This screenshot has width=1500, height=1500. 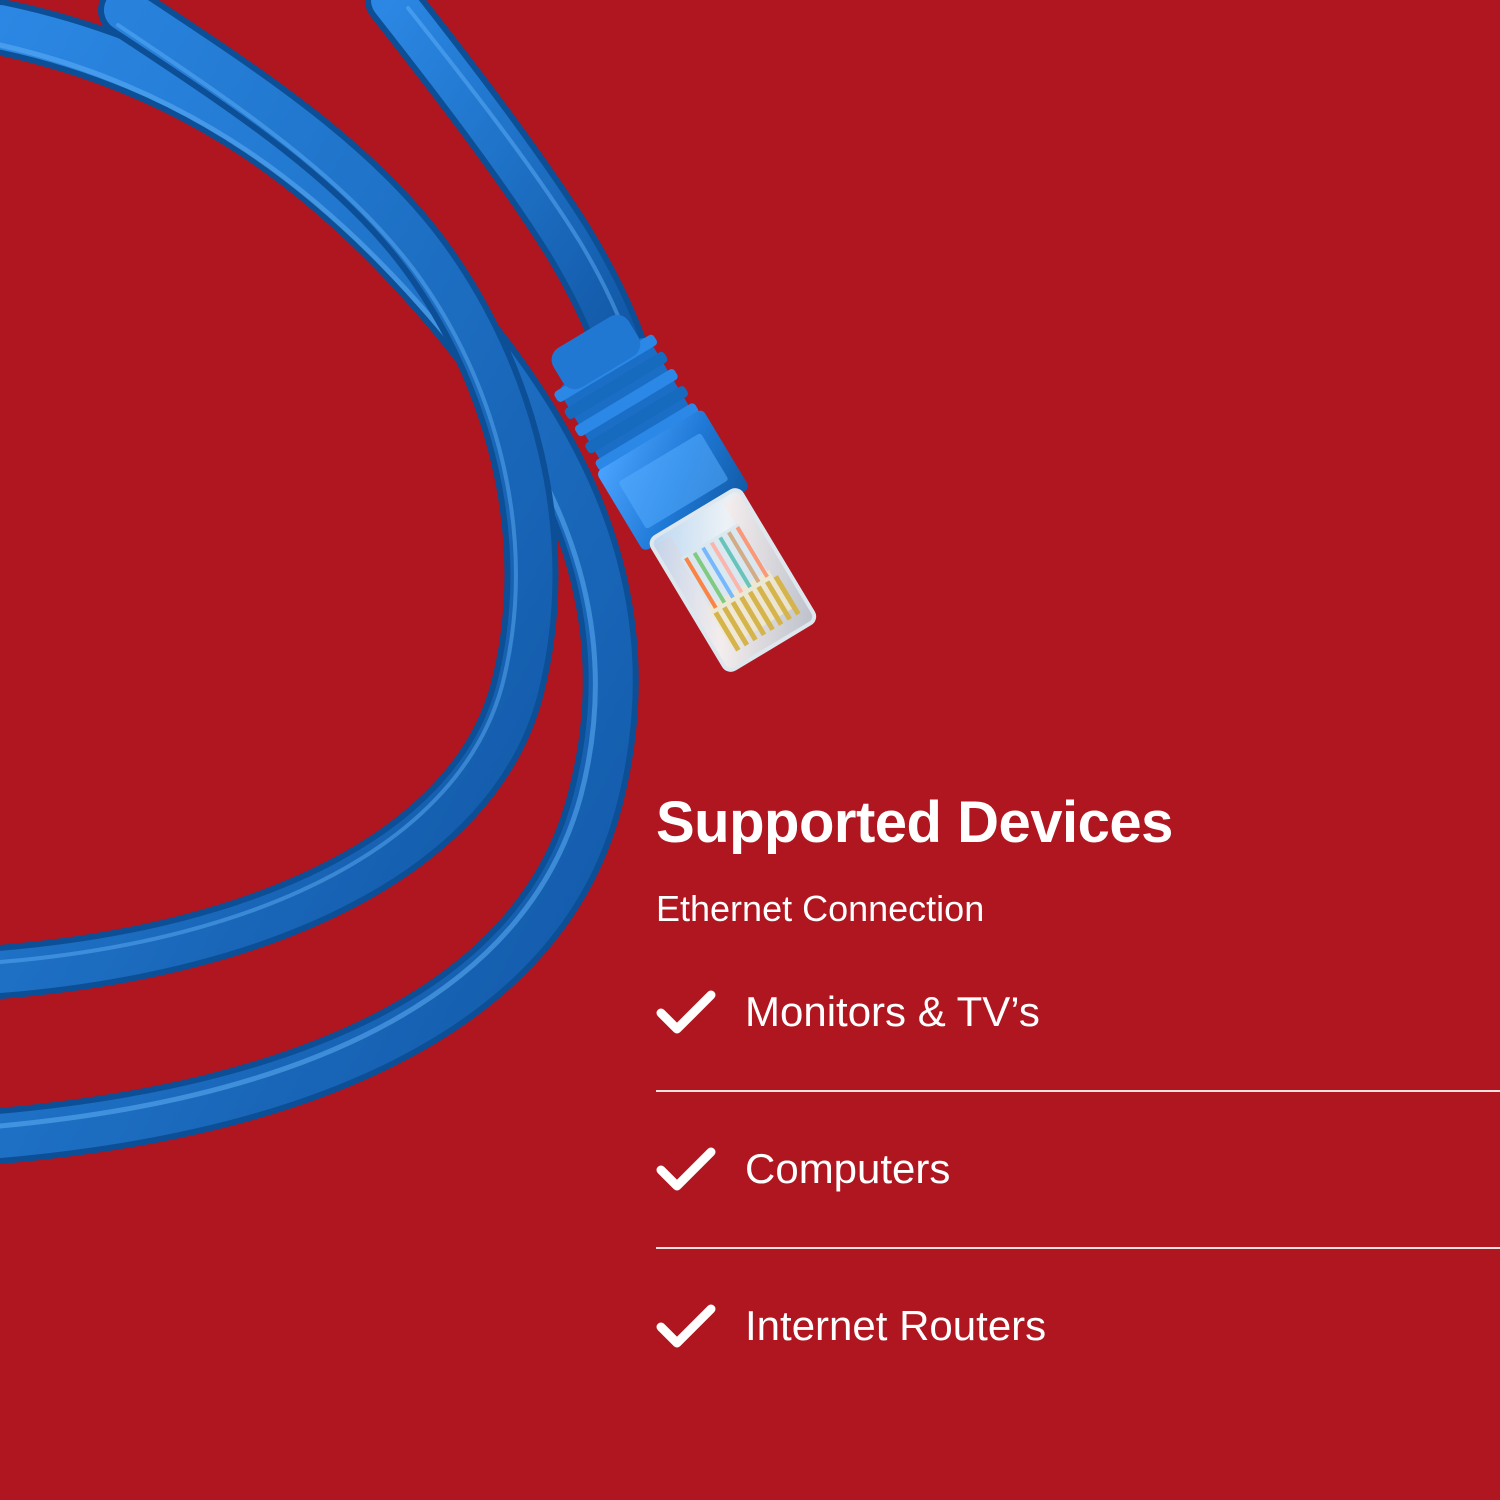 I want to click on list-item: Monitors & TV’s, so click(x=1078, y=1060).